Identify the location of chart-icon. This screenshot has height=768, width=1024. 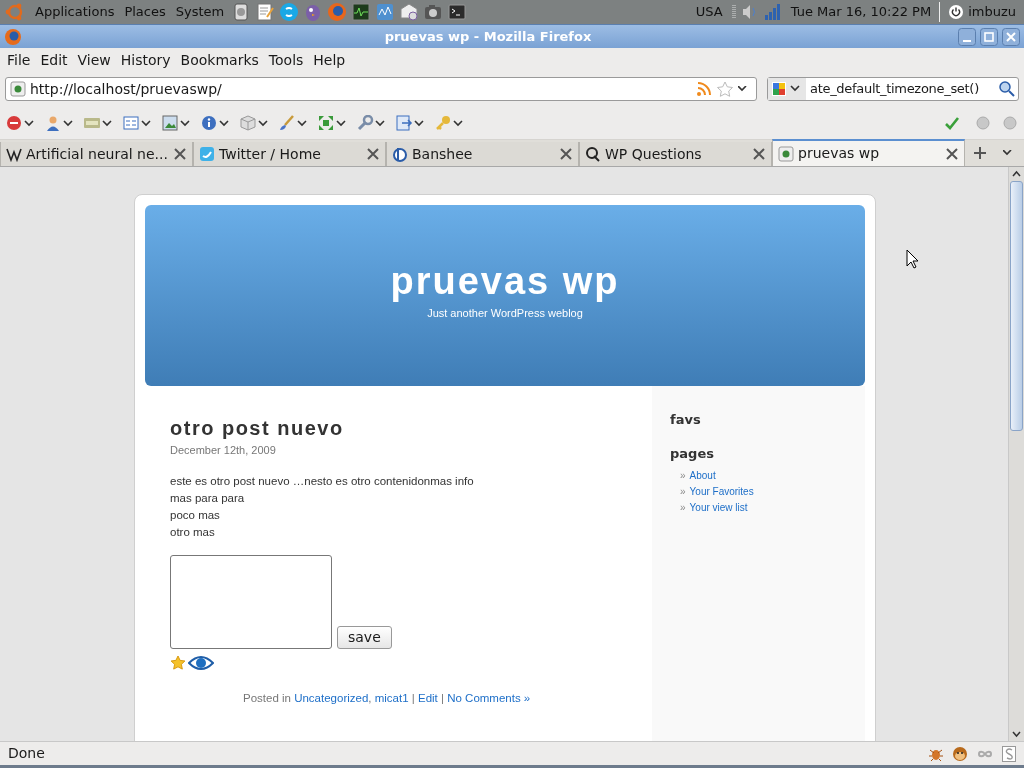
(385, 12).